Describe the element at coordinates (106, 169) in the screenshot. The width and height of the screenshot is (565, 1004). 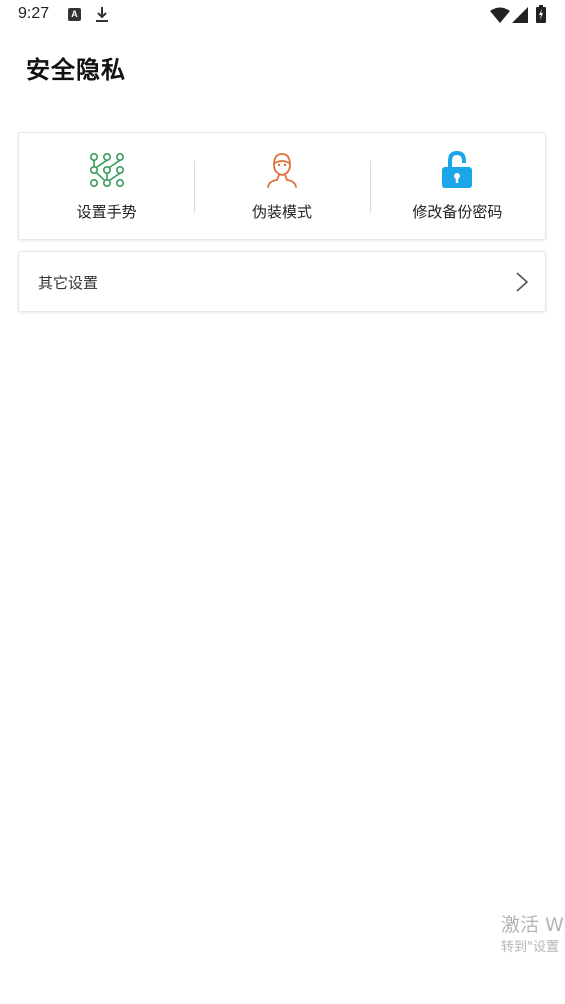
I see `gesture-pattern-icon` at that location.